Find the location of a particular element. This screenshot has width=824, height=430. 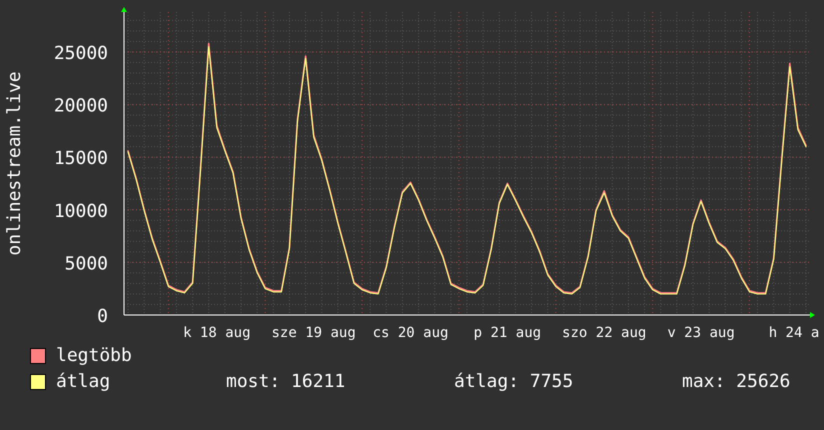

legend-stat: átlag: 7755 is located at coordinates (514, 382).